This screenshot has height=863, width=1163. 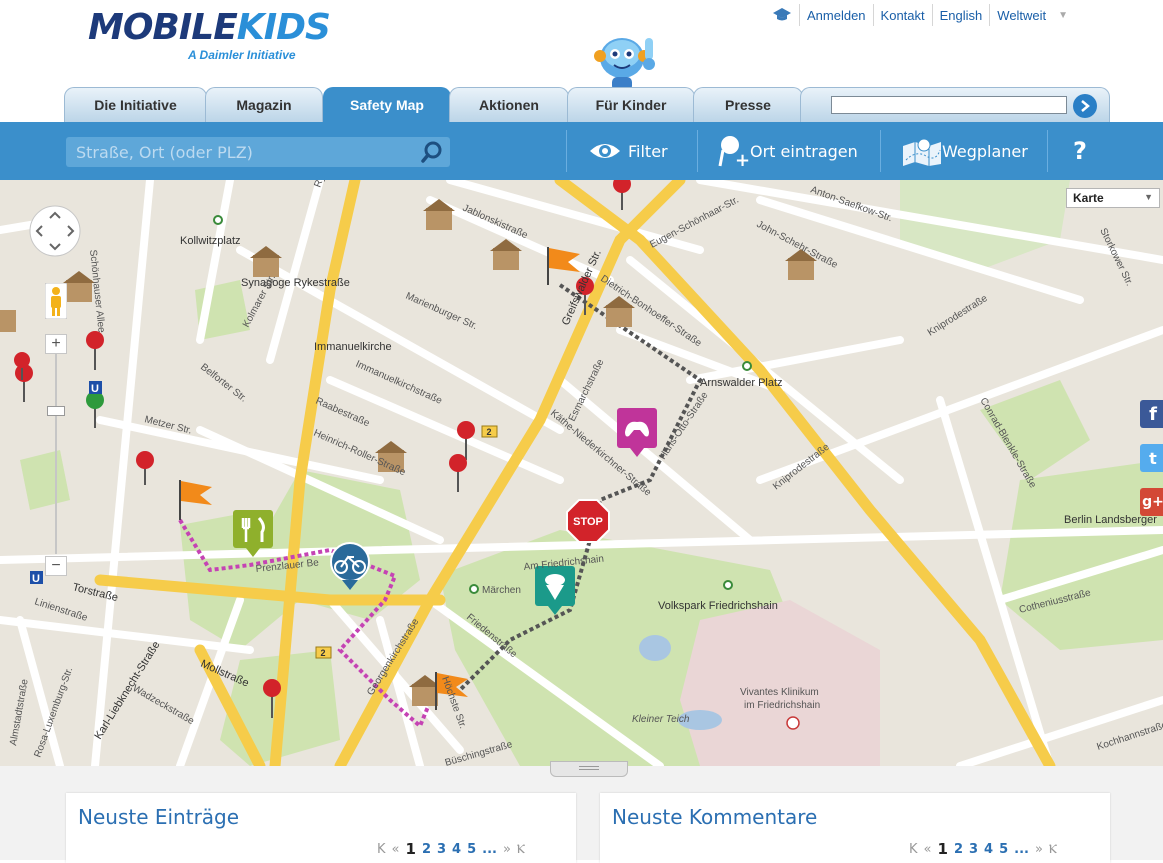 I want to click on map-label: Vivantes Klinikum, so click(x=779, y=692).